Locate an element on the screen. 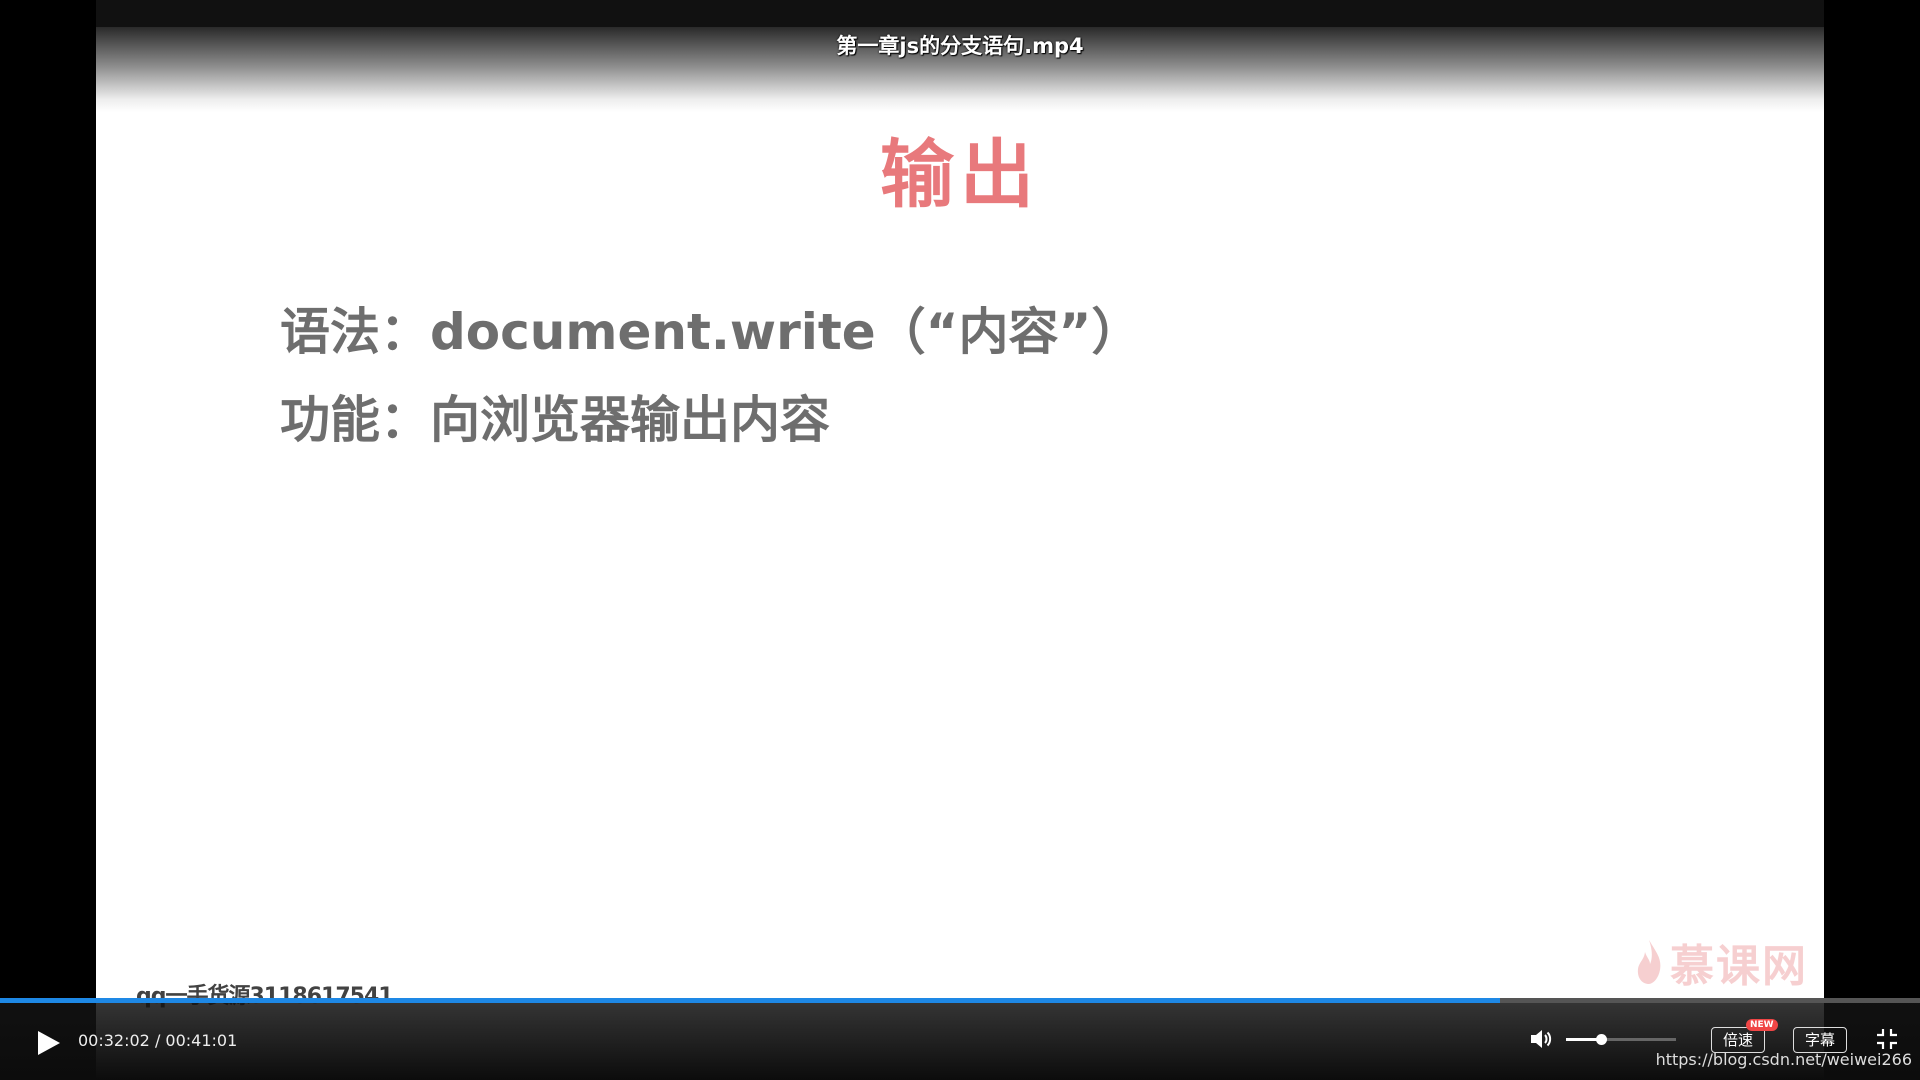 Image resolution: width=1920 pixels, height=1080 pixels. exit-fullscreen-button is located at coordinates (1887, 1039).